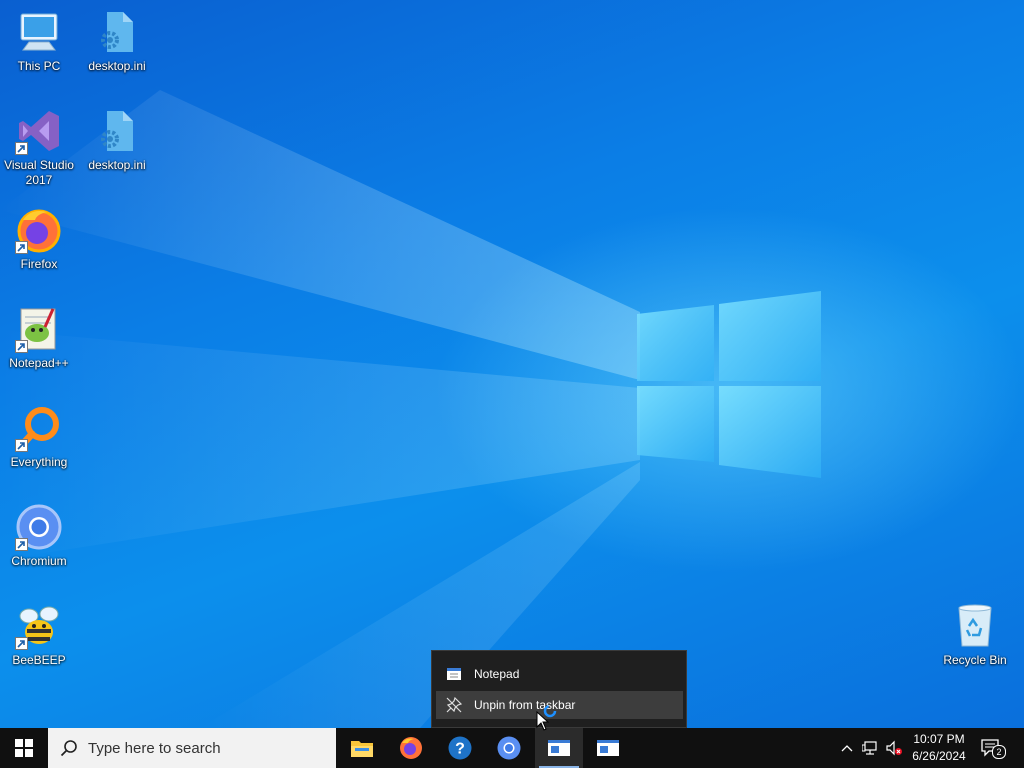 This screenshot has width=1024, height=768. What do you see at coordinates (975, 625) in the screenshot?
I see `recycle-bin-icon` at bounding box center [975, 625].